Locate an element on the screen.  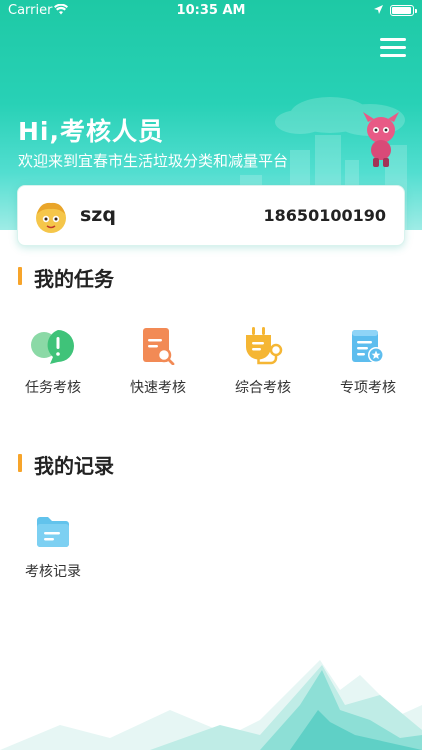
hamburger-icon is located at coordinates (393, 39).